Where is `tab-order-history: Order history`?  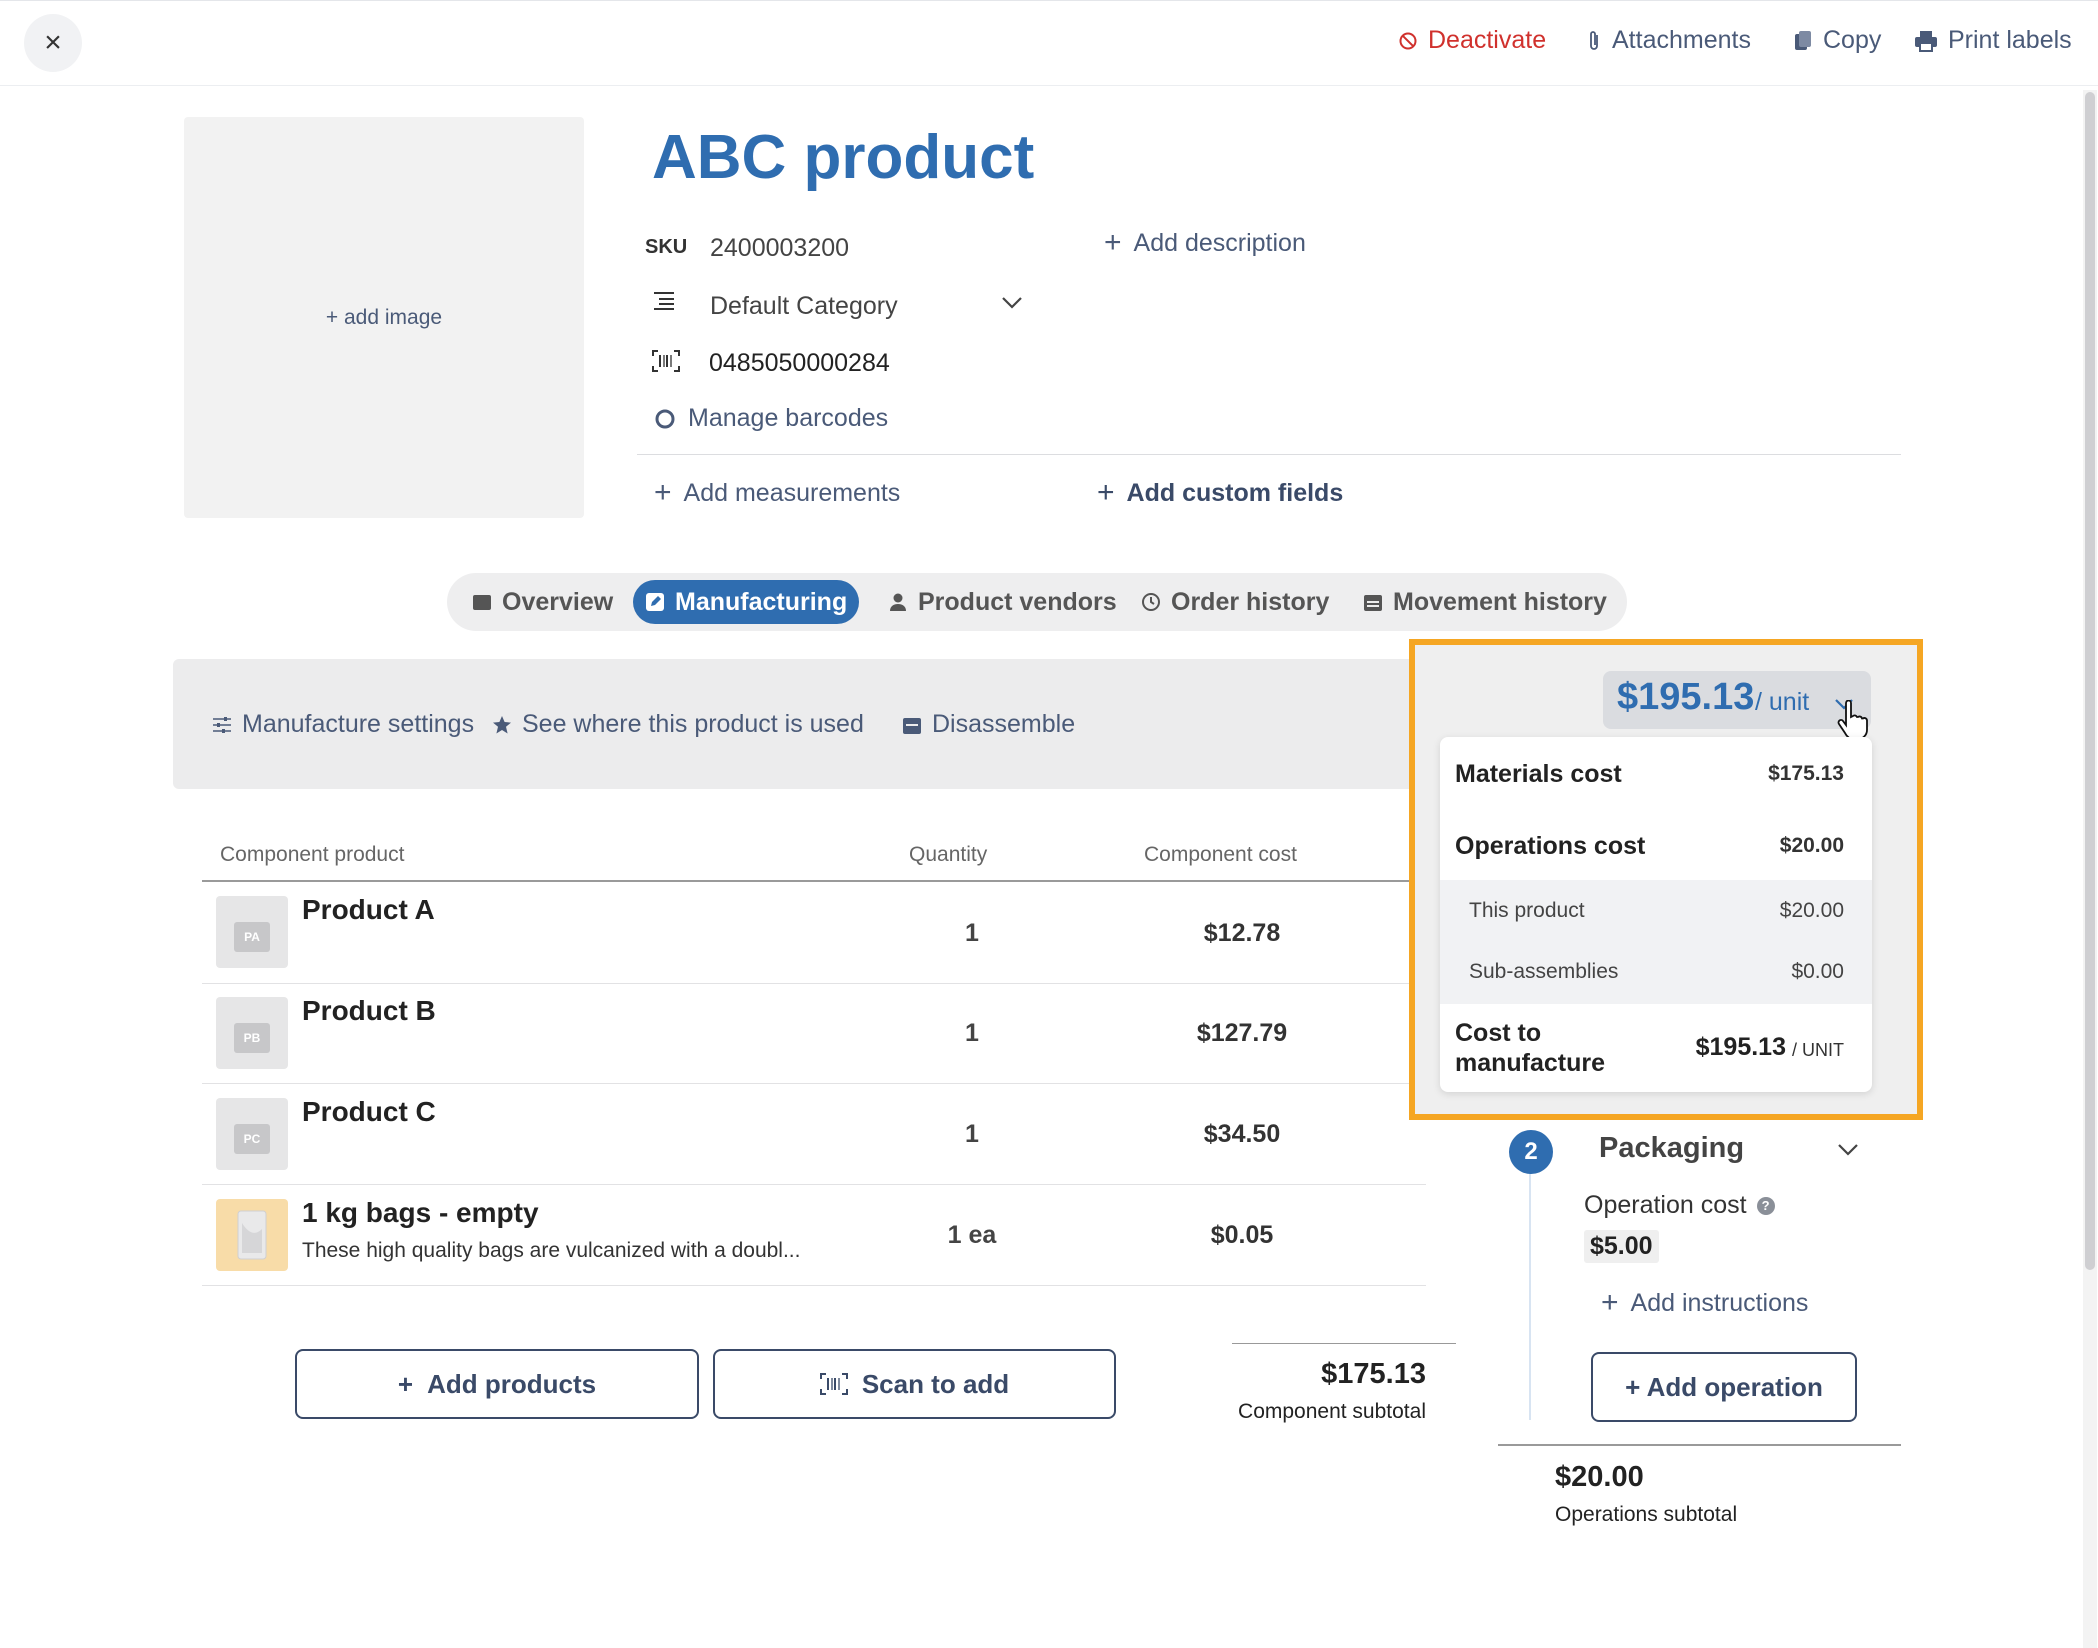 tab-order-history: Order history is located at coordinates (1235, 602).